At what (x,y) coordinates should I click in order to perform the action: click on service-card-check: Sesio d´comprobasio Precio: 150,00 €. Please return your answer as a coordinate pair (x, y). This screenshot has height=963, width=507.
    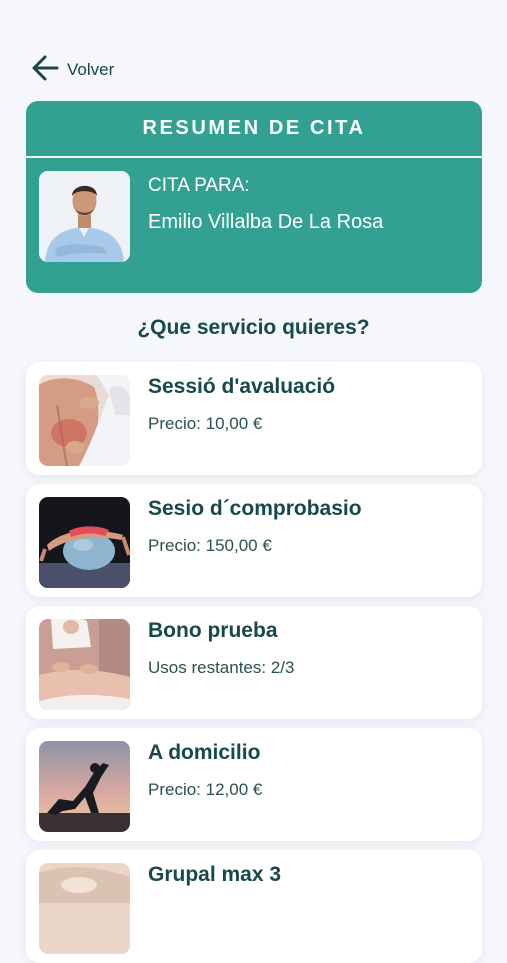
    Looking at the image, I should click on (254, 540).